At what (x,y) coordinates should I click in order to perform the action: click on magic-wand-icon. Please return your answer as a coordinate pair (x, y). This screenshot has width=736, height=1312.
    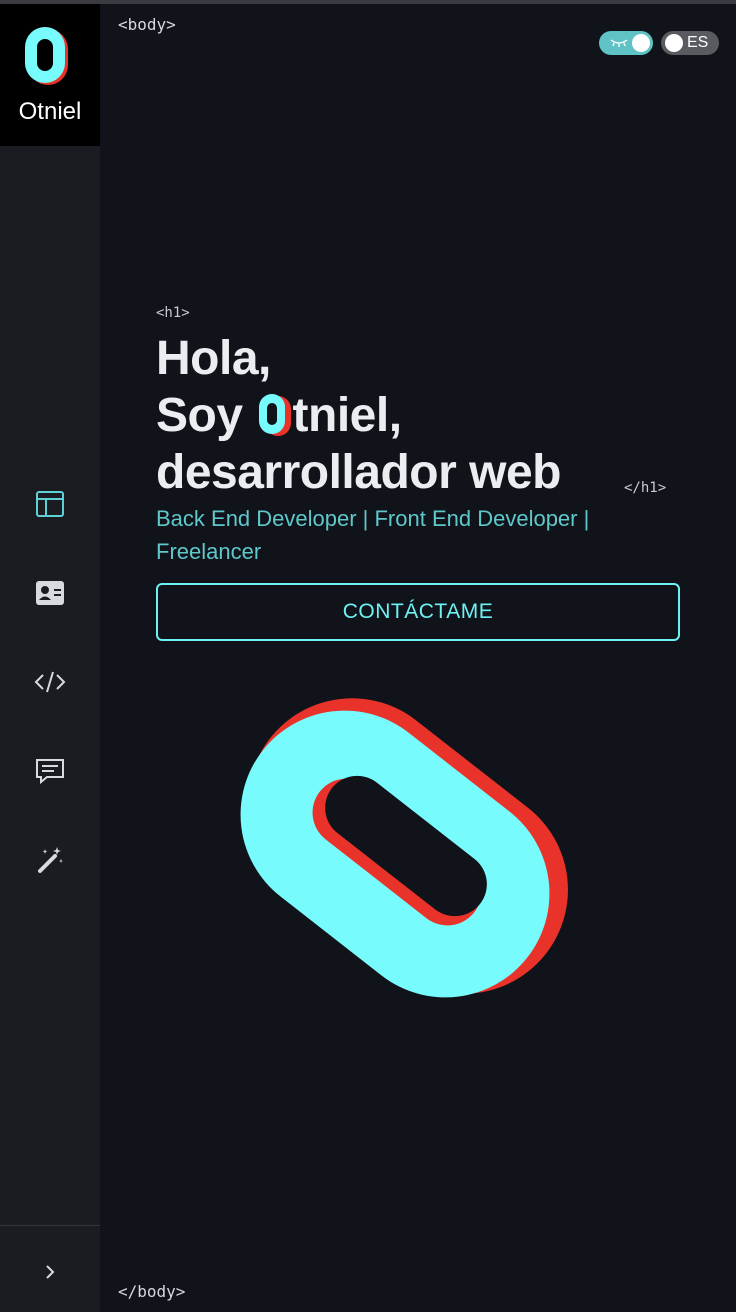
    Looking at the image, I should click on (50, 860).